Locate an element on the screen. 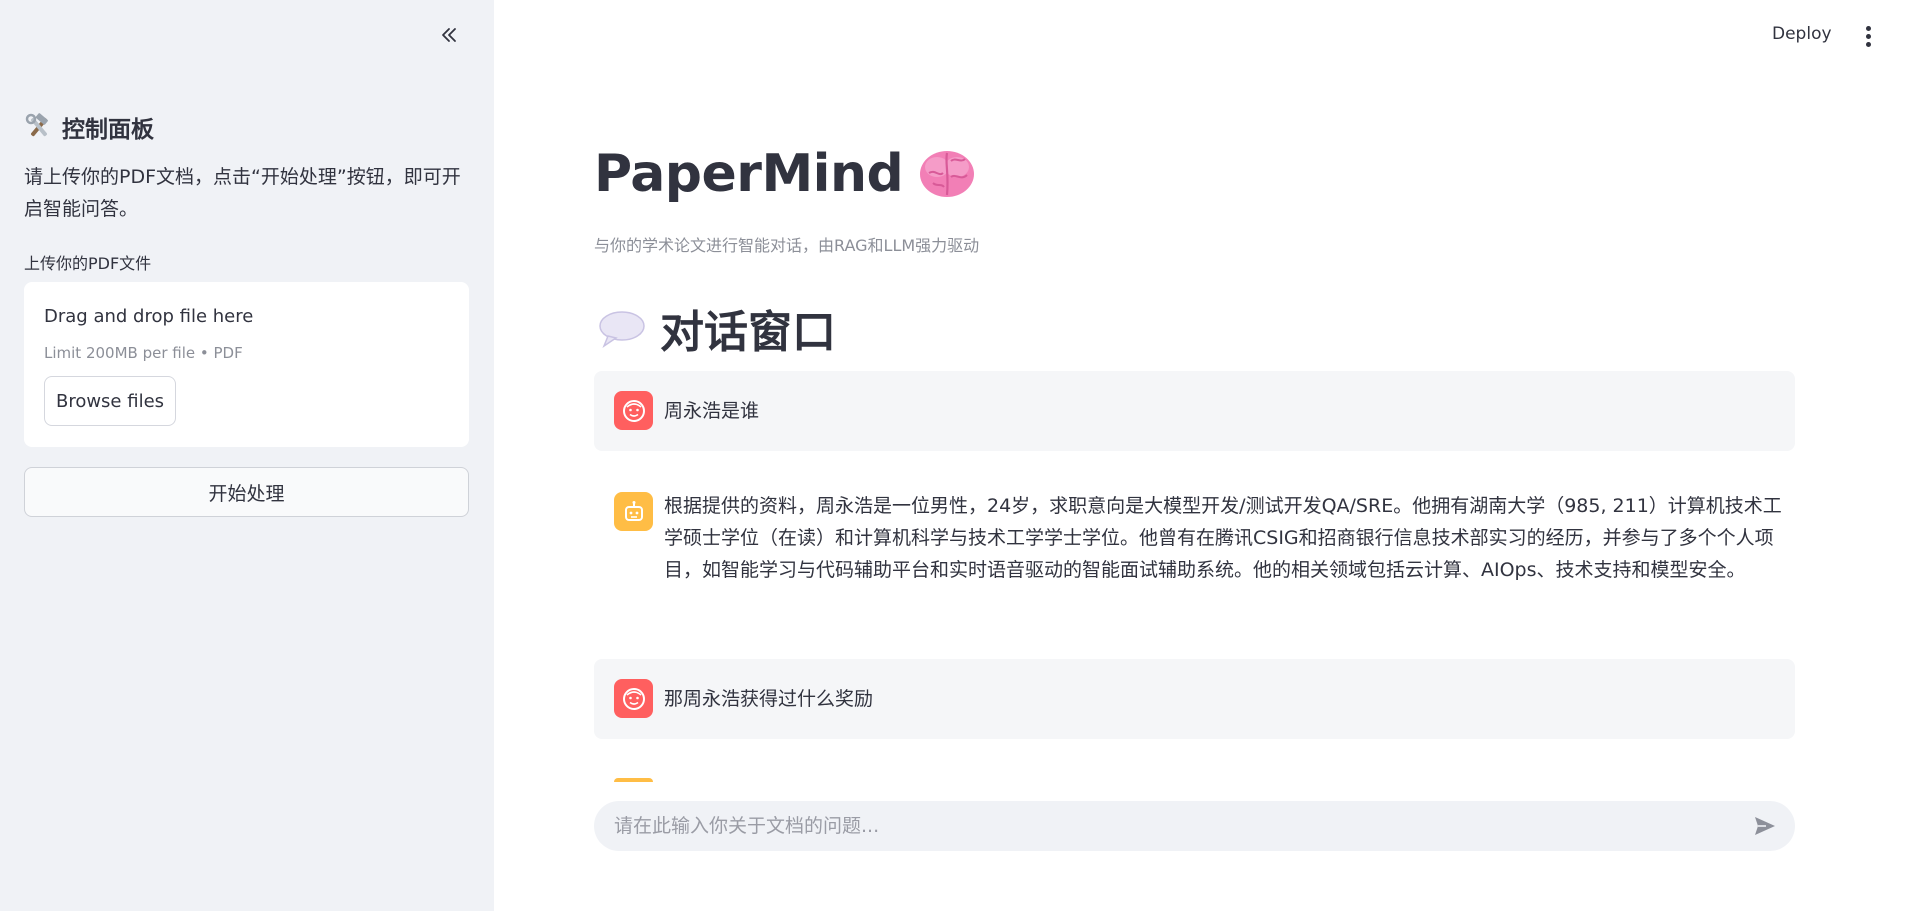 Image resolution: width=1913 pixels, height=911 pixels. start-processing-button: 开始处理 is located at coordinates (246, 492).